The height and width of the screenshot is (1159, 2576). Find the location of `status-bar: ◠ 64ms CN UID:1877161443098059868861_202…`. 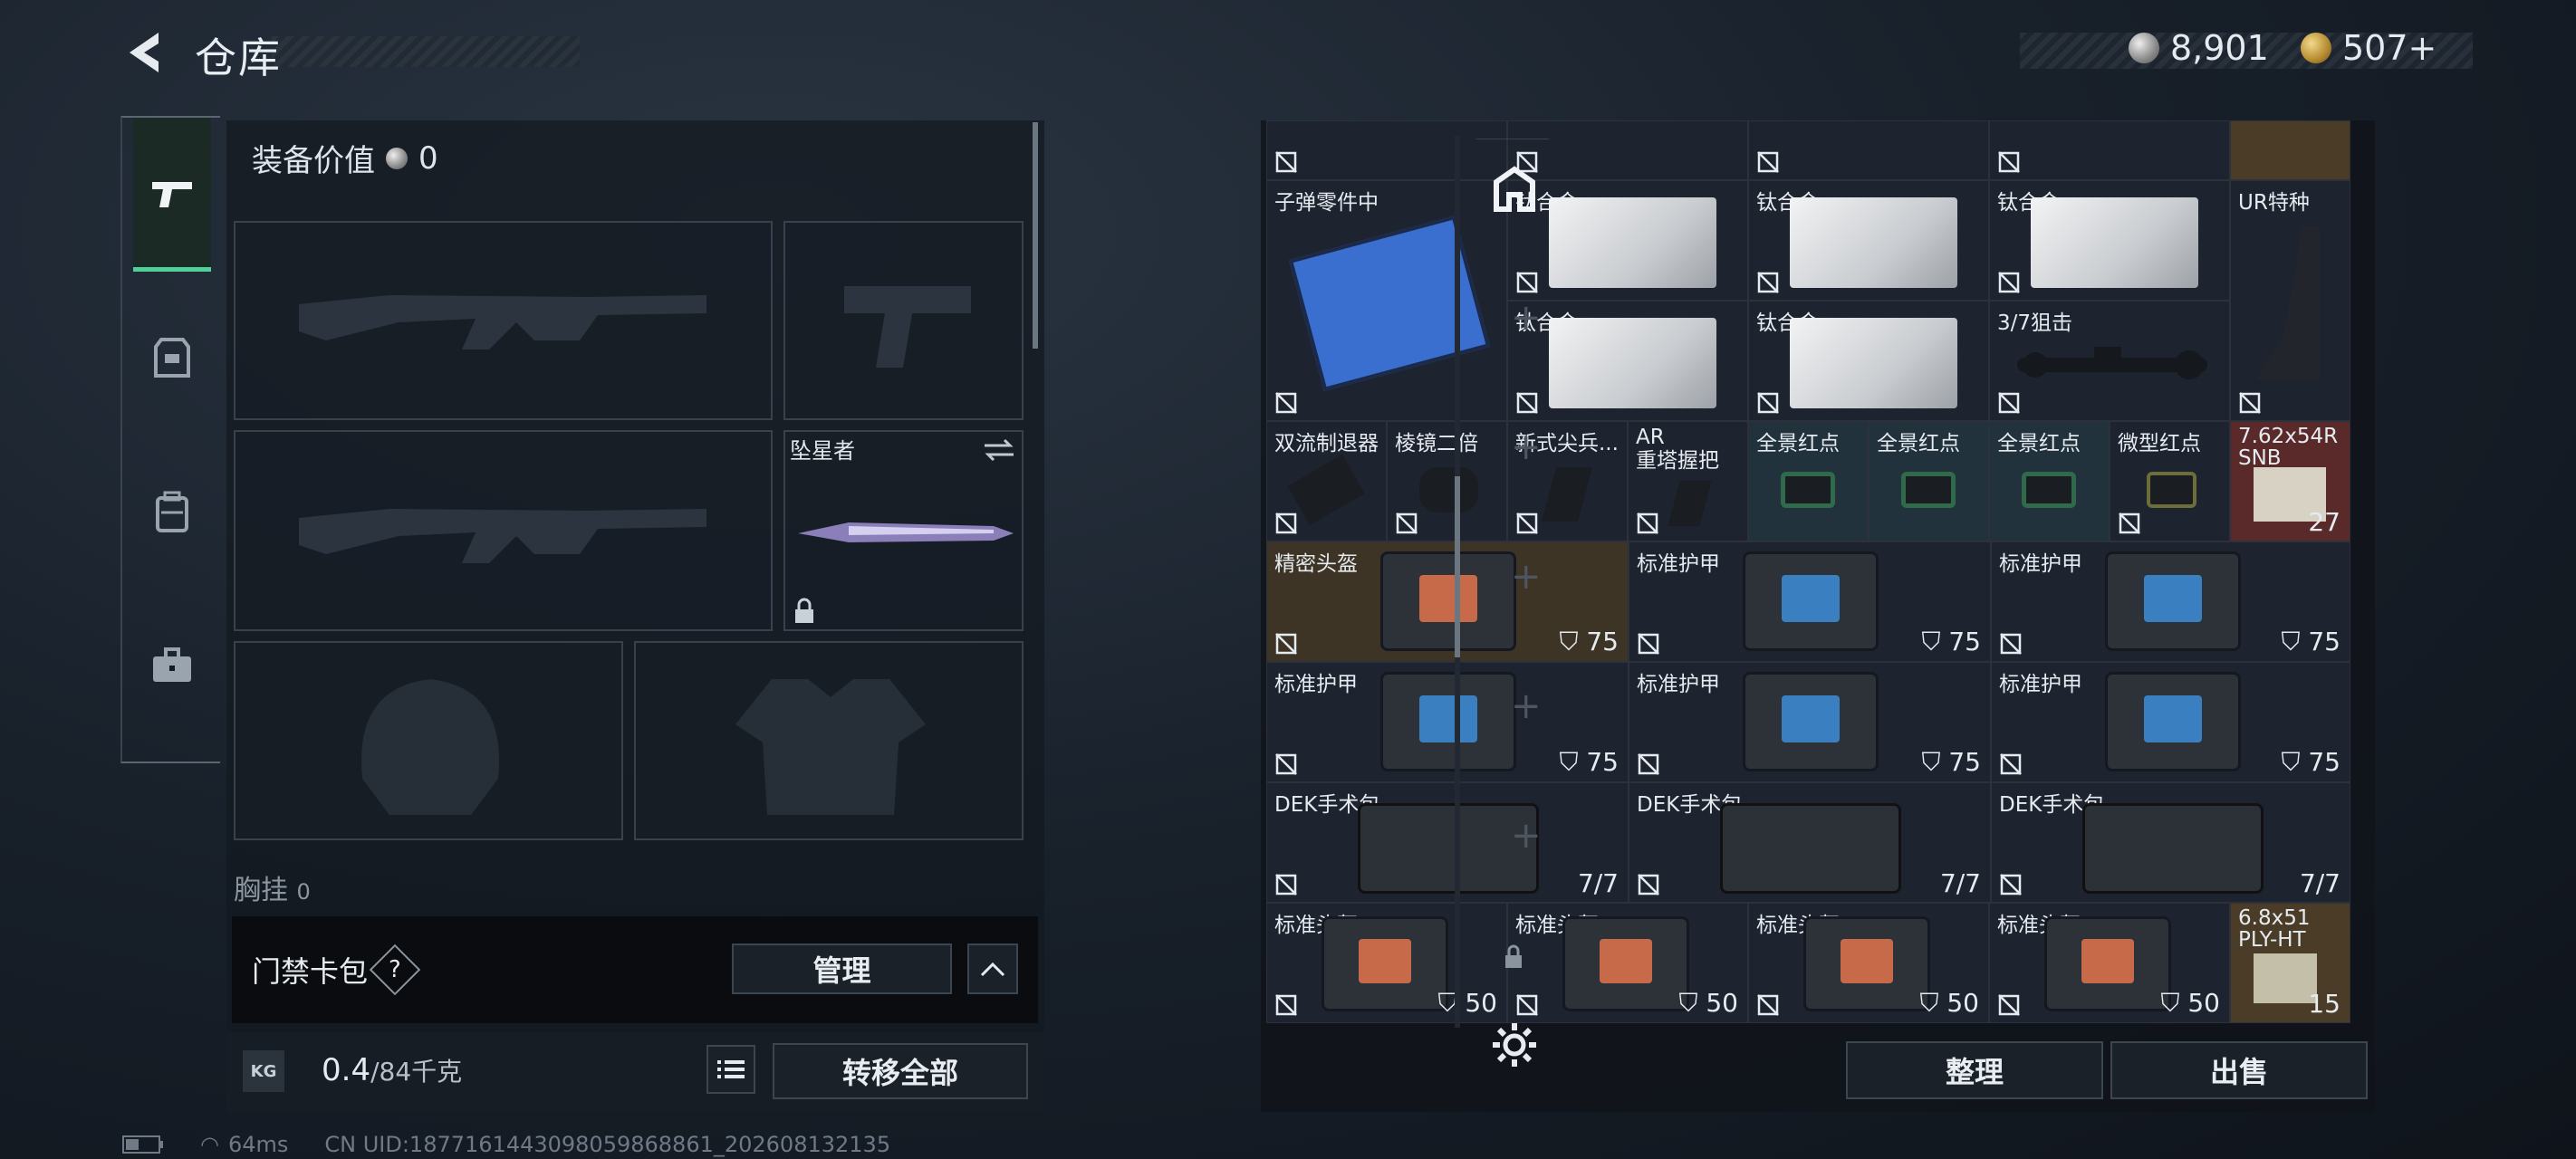

status-bar: ◠ 64ms CN UID:1877161443098059868861_202… is located at coordinates (506, 1144).